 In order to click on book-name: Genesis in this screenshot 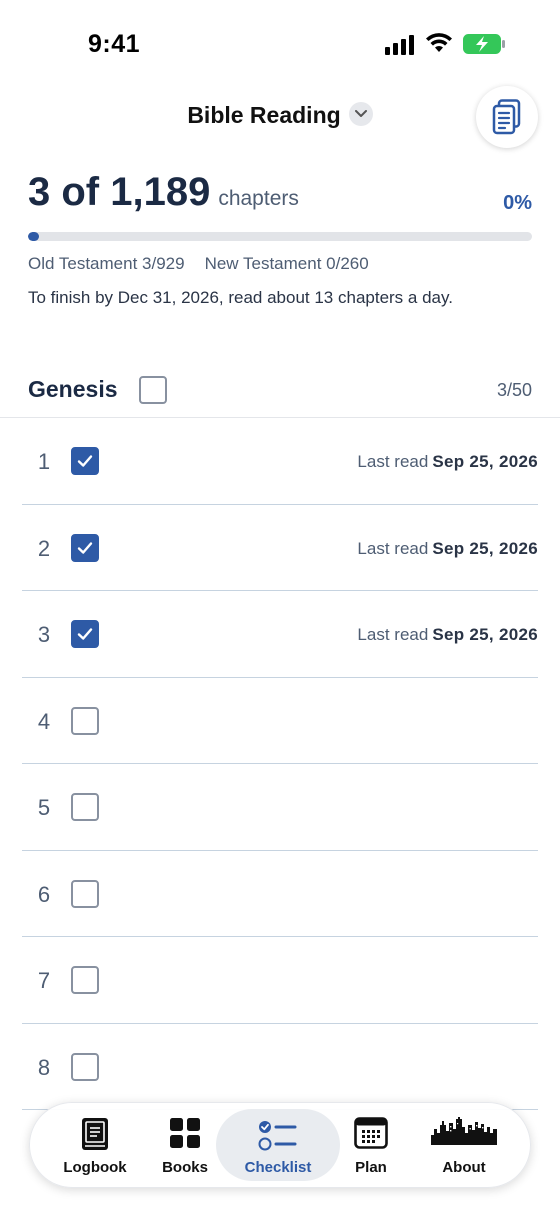, I will do `click(73, 389)`.